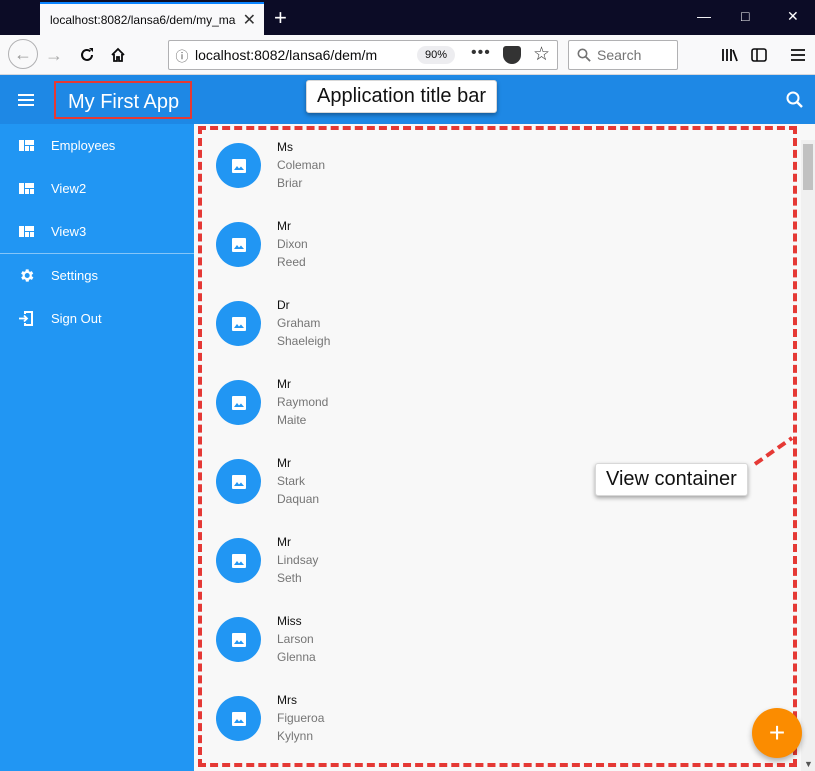  I want to click on zoom-level: 90%, so click(436, 55).